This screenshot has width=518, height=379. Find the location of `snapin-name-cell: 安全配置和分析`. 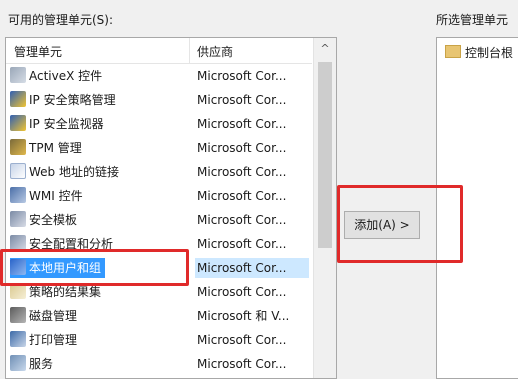

snapin-name-cell: 安全配置和分析 is located at coordinates (63, 244).